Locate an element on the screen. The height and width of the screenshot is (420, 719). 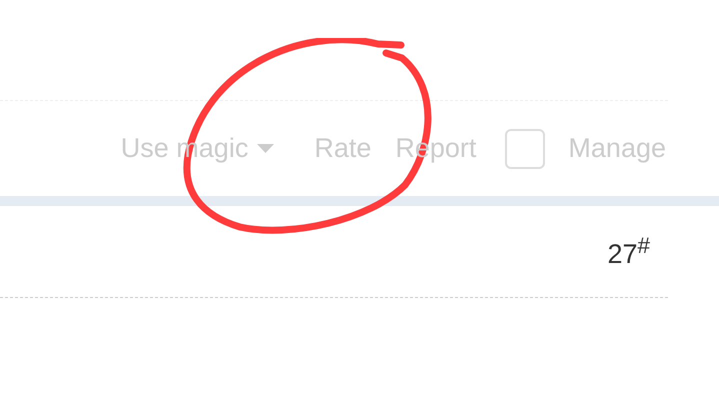
row-value: 27$^{#}$ is located at coordinates (628, 251).